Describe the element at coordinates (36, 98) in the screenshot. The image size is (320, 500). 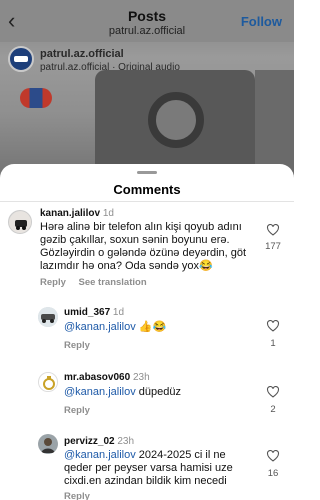
I see `post-overlay-badge` at that location.